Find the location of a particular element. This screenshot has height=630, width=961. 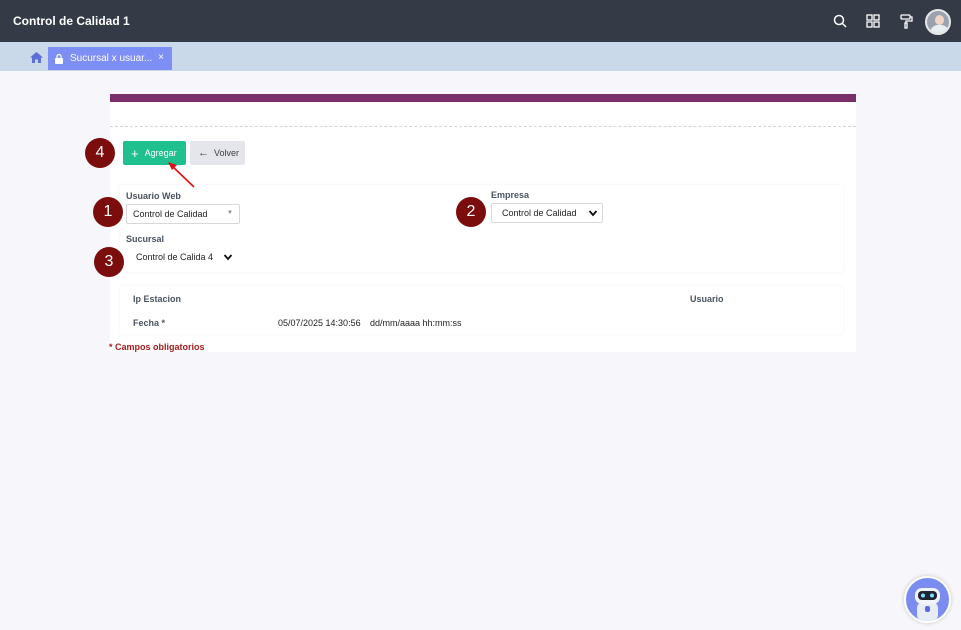

accent-bar is located at coordinates (483, 98).